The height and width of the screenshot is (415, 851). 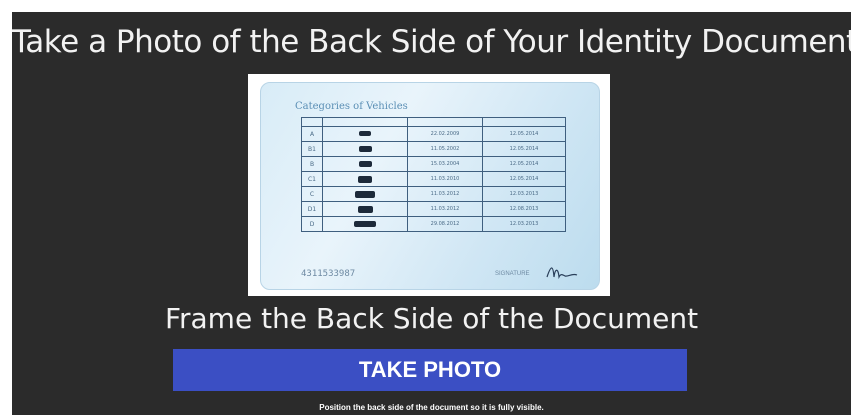 What do you see at coordinates (312, 194) in the screenshot?
I see `category-code: C` at bounding box center [312, 194].